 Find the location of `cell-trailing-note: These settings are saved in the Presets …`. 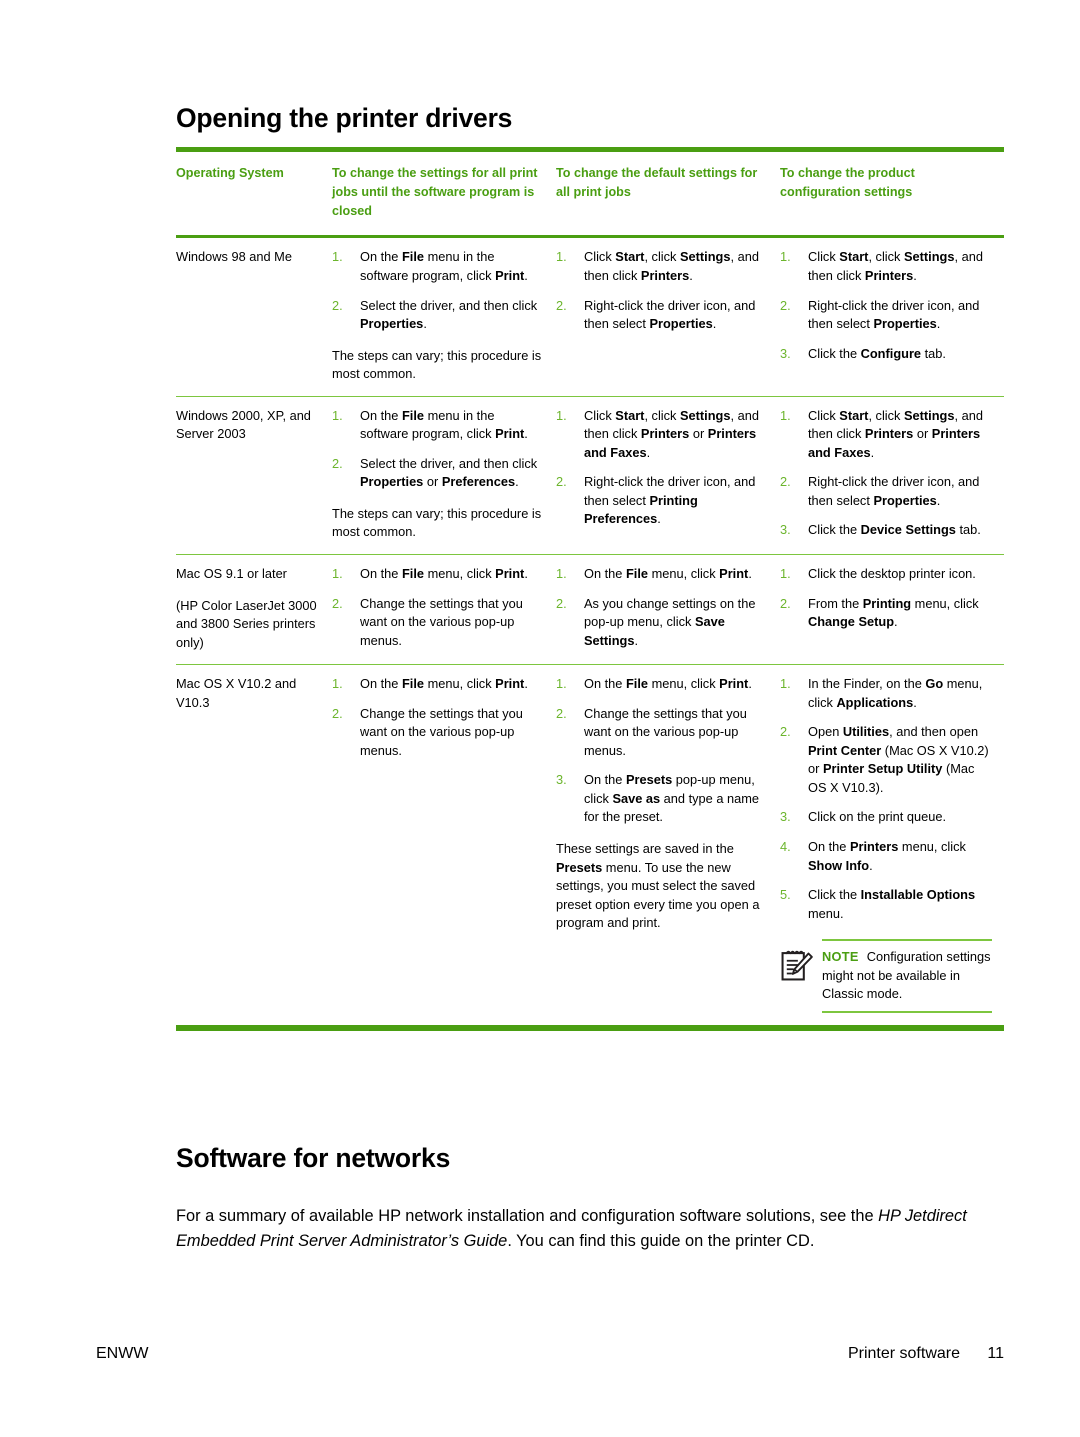

cell-trailing-note: These settings are saved in the Presets … is located at coordinates (662, 886).